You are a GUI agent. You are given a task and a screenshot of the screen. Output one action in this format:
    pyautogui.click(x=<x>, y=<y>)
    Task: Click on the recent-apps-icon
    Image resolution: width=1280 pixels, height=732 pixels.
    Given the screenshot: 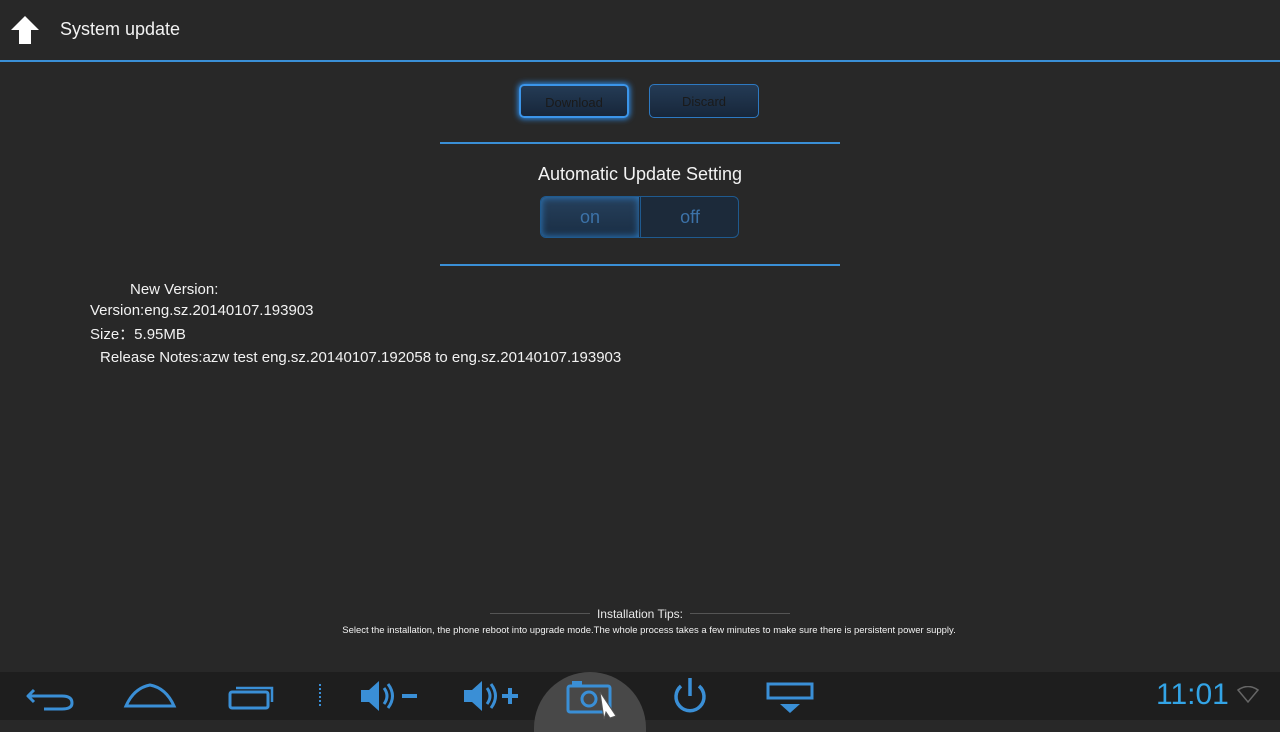 What is the action you would take?
    pyautogui.click(x=250, y=696)
    